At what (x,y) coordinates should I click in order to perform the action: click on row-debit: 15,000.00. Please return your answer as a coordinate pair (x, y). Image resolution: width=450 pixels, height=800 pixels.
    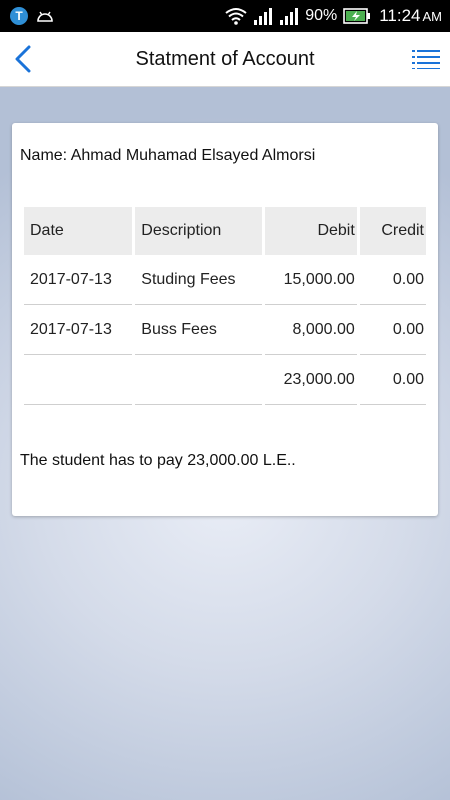
    Looking at the image, I should click on (310, 280).